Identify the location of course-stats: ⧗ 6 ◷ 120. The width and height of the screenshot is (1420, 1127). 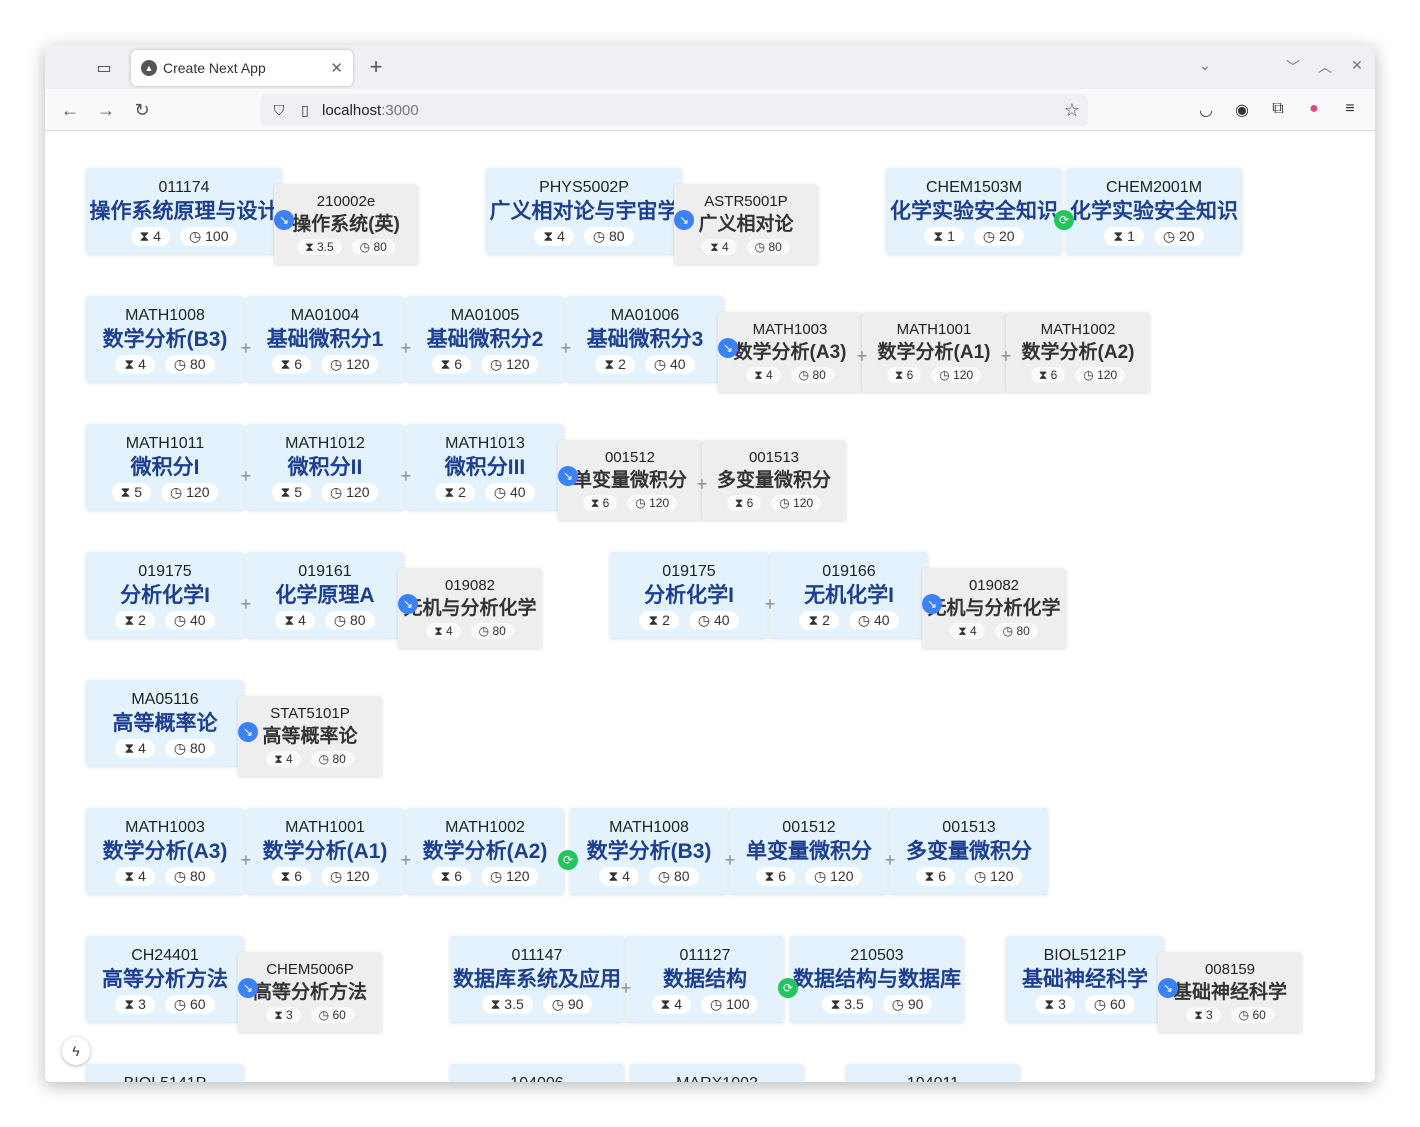
(630, 503).